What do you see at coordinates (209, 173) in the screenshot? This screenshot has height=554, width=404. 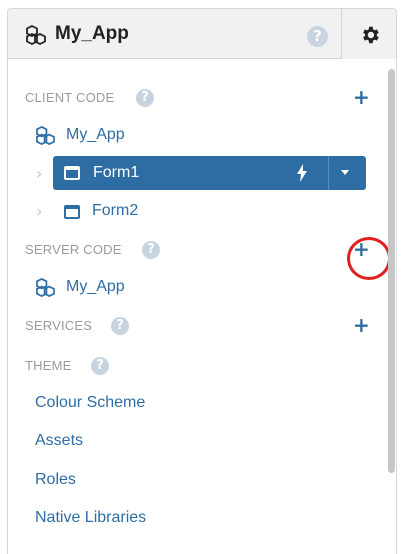 I see `form-item-selected: Form1` at bounding box center [209, 173].